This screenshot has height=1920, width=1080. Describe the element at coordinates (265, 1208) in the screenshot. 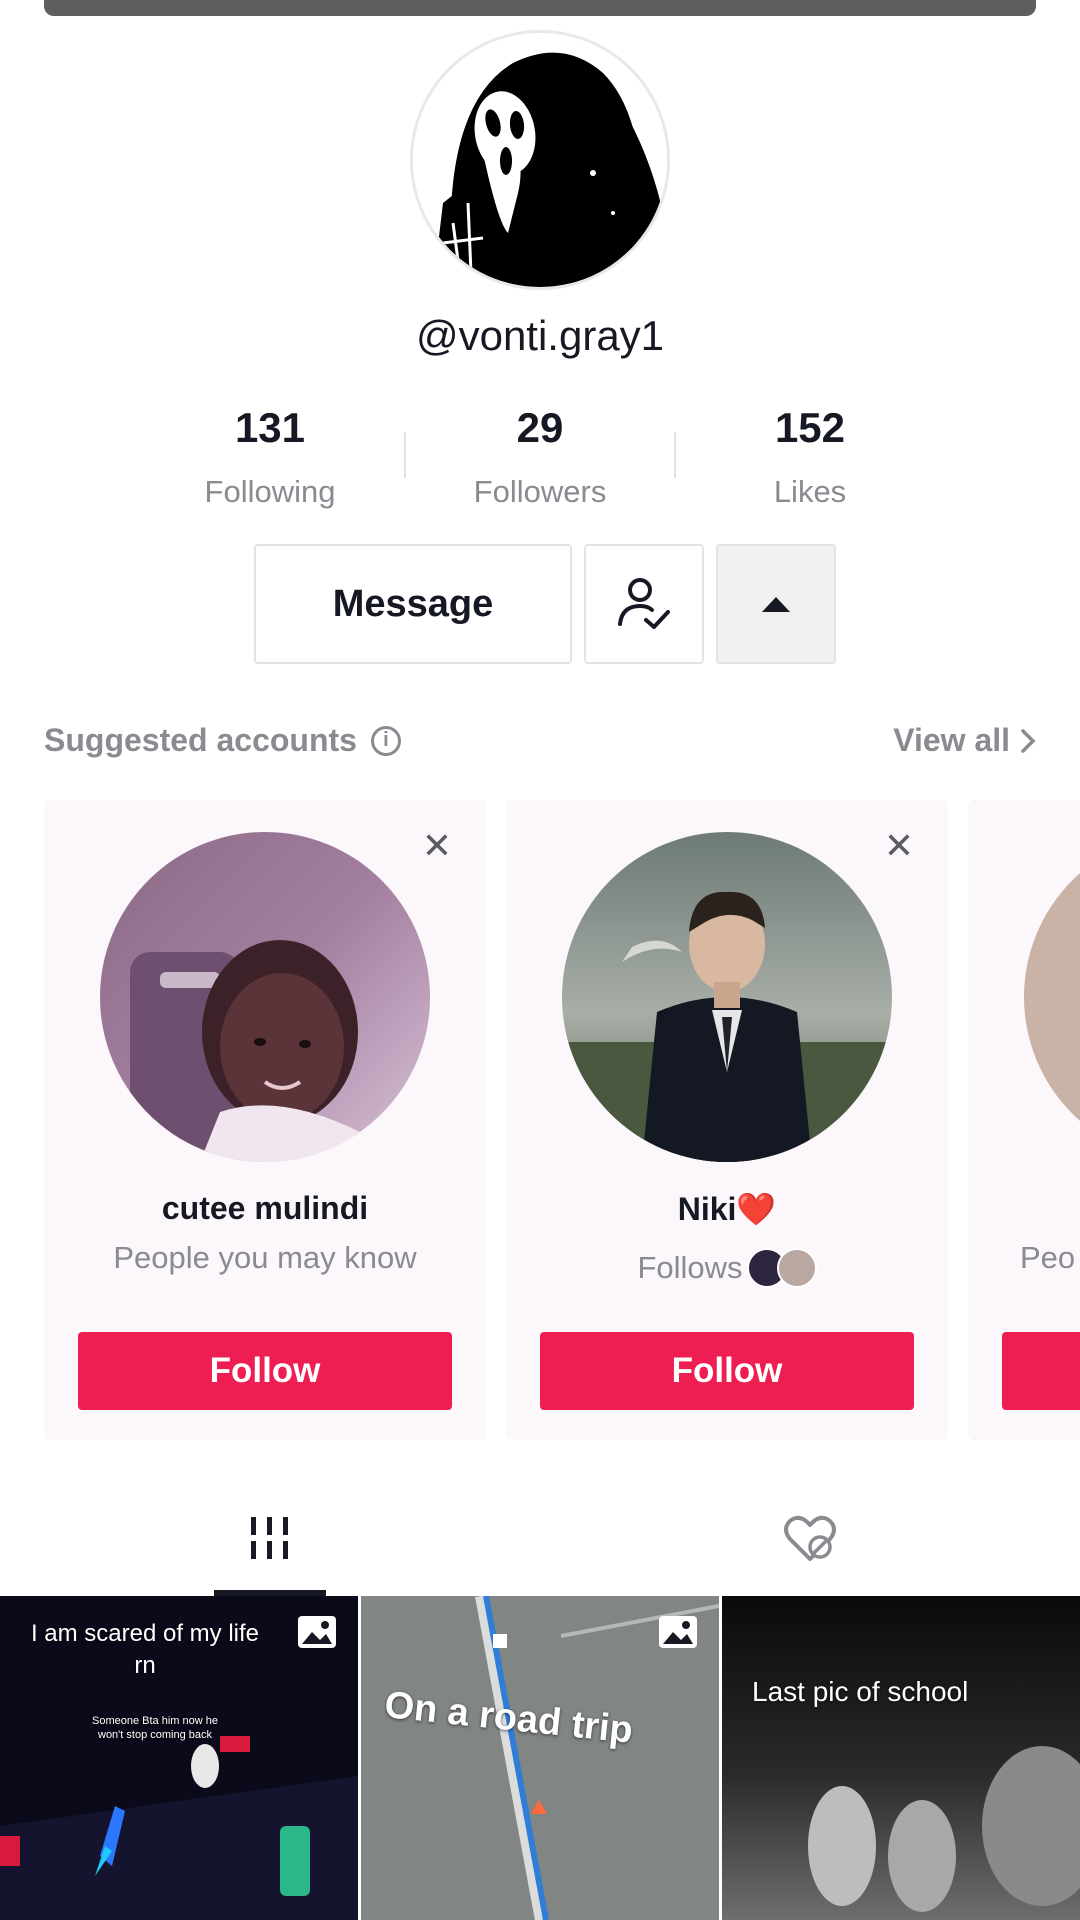

I see `suggested-name: cutee mulindi` at that location.